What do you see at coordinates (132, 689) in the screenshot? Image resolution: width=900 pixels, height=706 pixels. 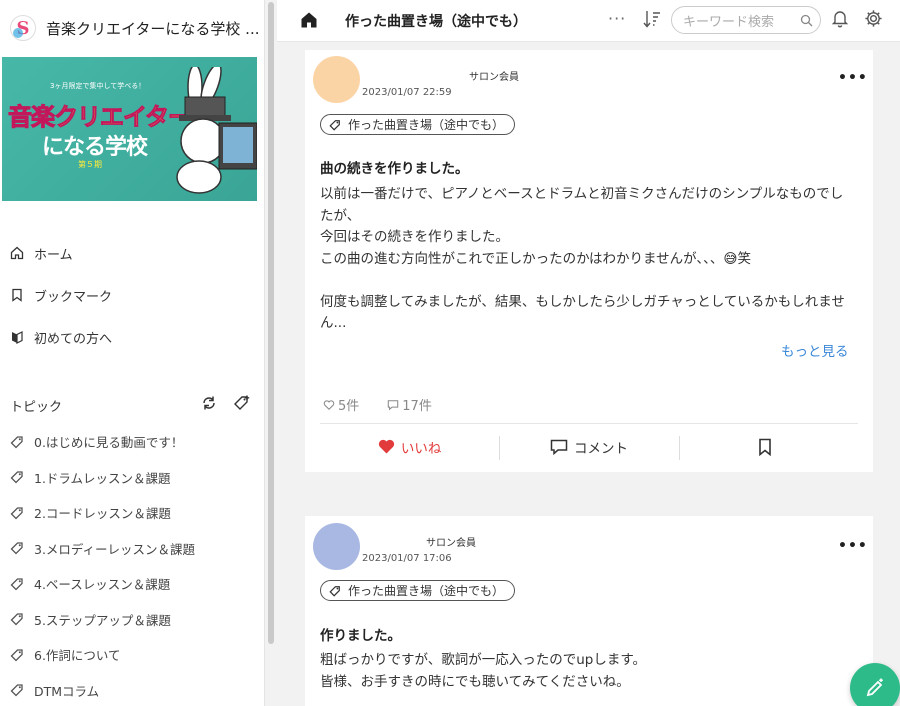 I see `topic-item: DTMコラム` at bounding box center [132, 689].